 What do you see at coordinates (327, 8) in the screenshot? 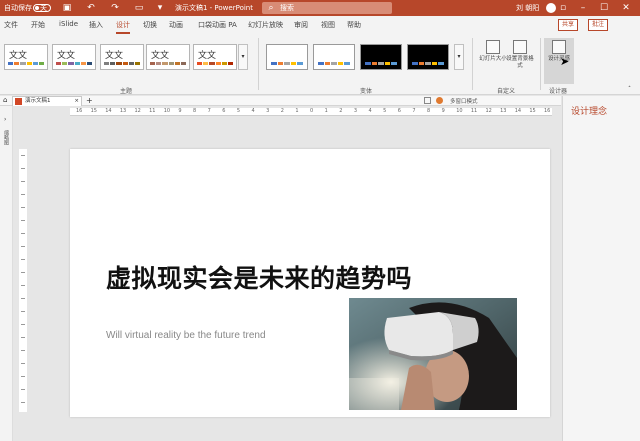
I see `search-box: ⌕ 搜索` at bounding box center [327, 8].